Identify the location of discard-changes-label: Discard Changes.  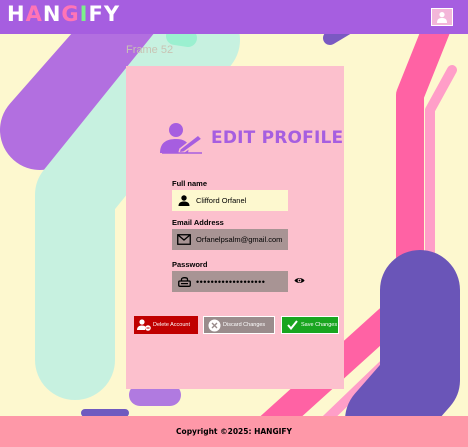
(244, 325).